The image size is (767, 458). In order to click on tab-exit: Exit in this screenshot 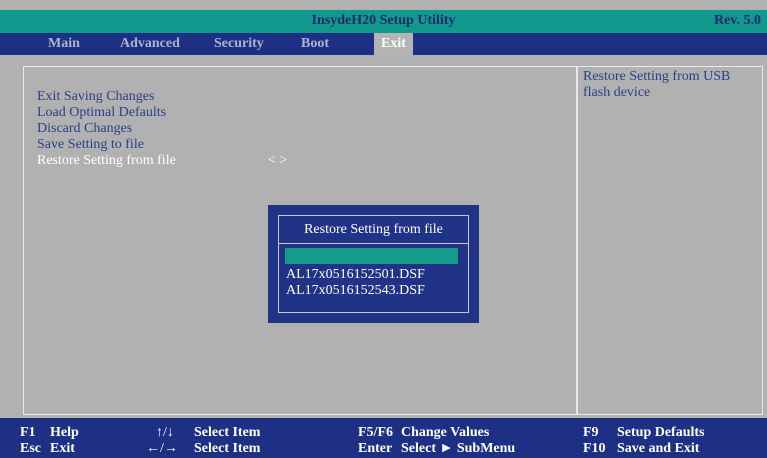, I will do `click(393, 44)`.